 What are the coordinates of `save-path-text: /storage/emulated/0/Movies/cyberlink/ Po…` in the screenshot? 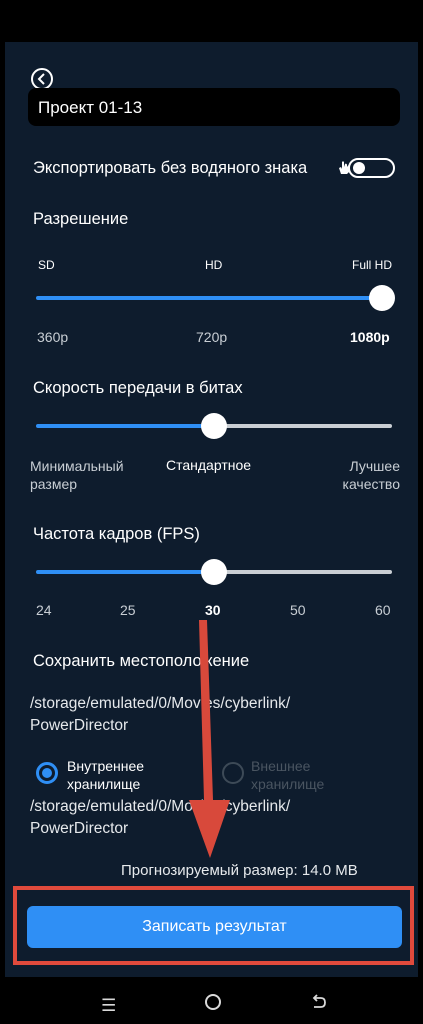 It's located at (160, 715).